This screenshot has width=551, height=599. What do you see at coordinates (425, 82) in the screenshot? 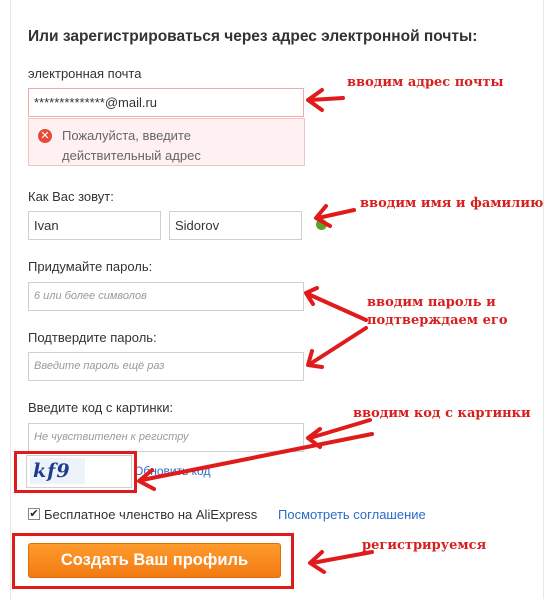
I see `annotation-email: вводим адрес почты` at bounding box center [425, 82].